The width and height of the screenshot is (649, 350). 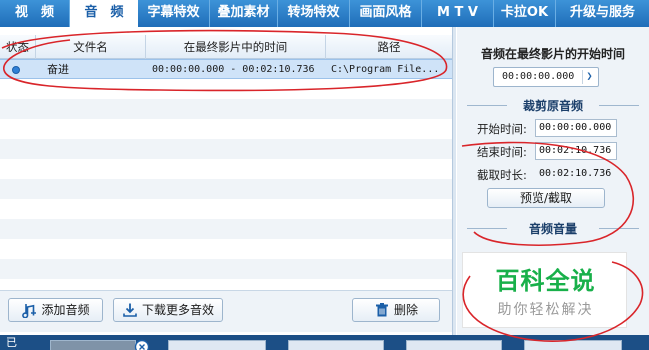 I want to click on preview-trim-button: 预览/截取, so click(x=546, y=198).